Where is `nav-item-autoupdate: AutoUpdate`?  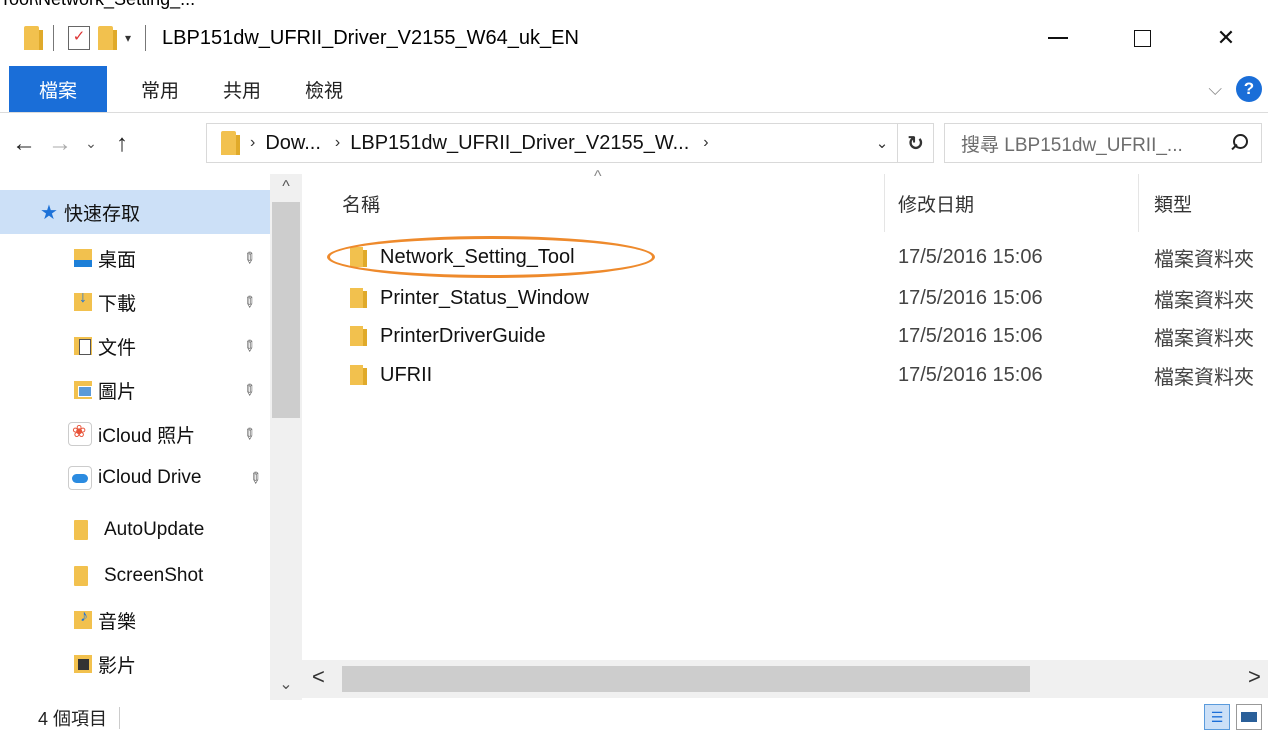
nav-item-autoupdate: AutoUpdate is located at coordinates (135, 530).